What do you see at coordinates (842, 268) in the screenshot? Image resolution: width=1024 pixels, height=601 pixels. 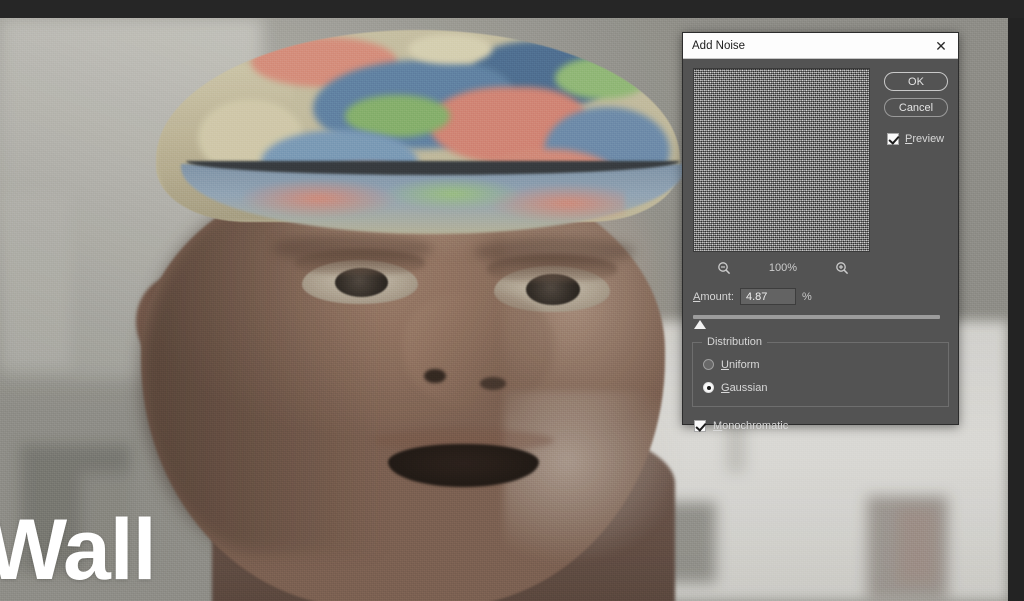 I see `zoom-in-icon` at bounding box center [842, 268].